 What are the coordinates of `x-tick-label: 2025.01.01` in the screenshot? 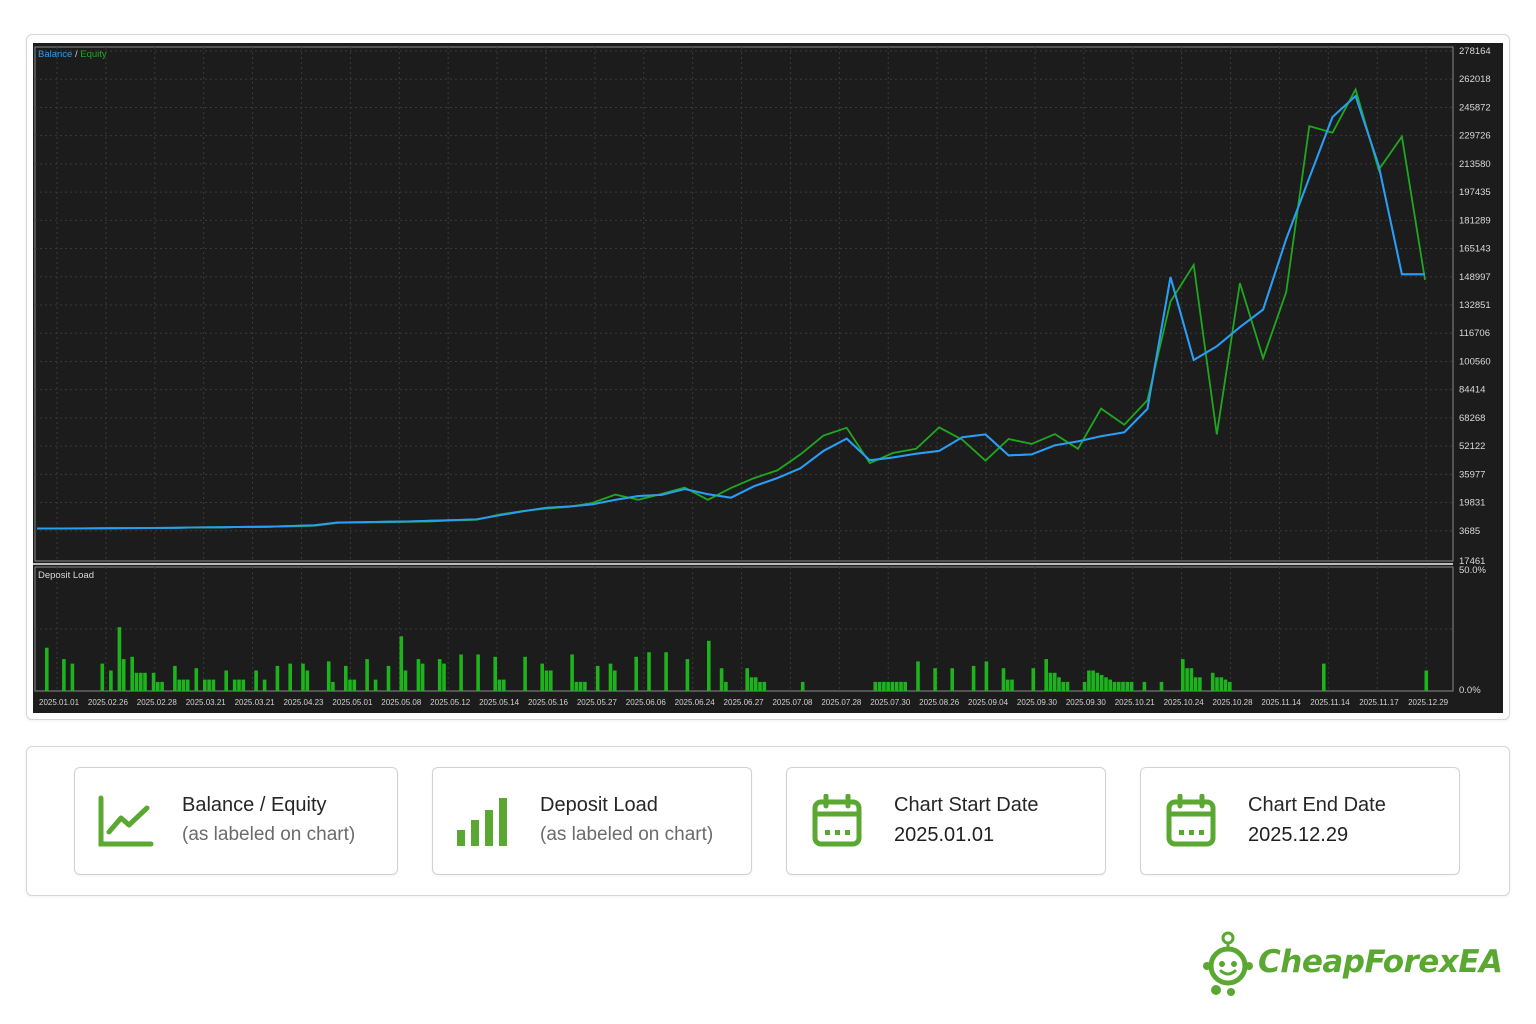 It's located at (59, 702).